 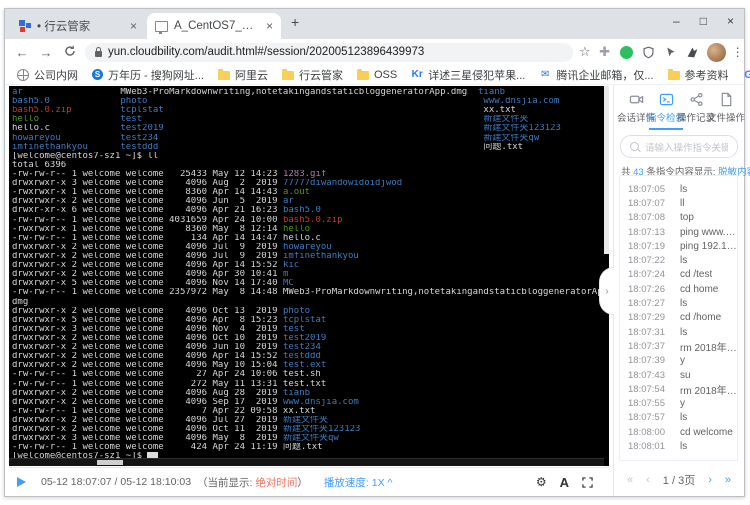 I want to click on absolute-time-link: 绝对时间, so click(x=276, y=483).